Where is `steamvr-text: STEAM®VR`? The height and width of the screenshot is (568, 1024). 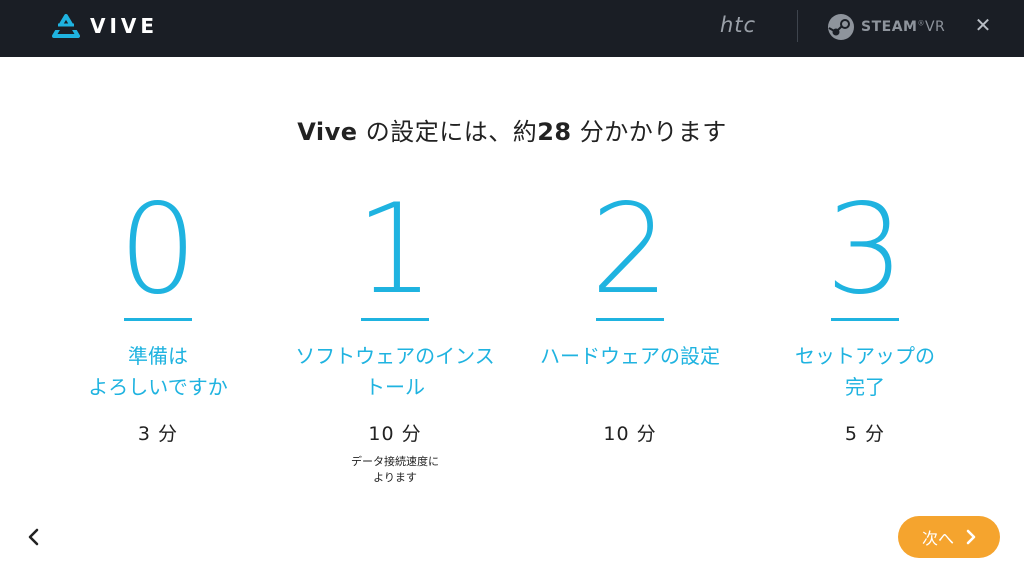
steamvr-text: STEAM®VR is located at coordinates (903, 27).